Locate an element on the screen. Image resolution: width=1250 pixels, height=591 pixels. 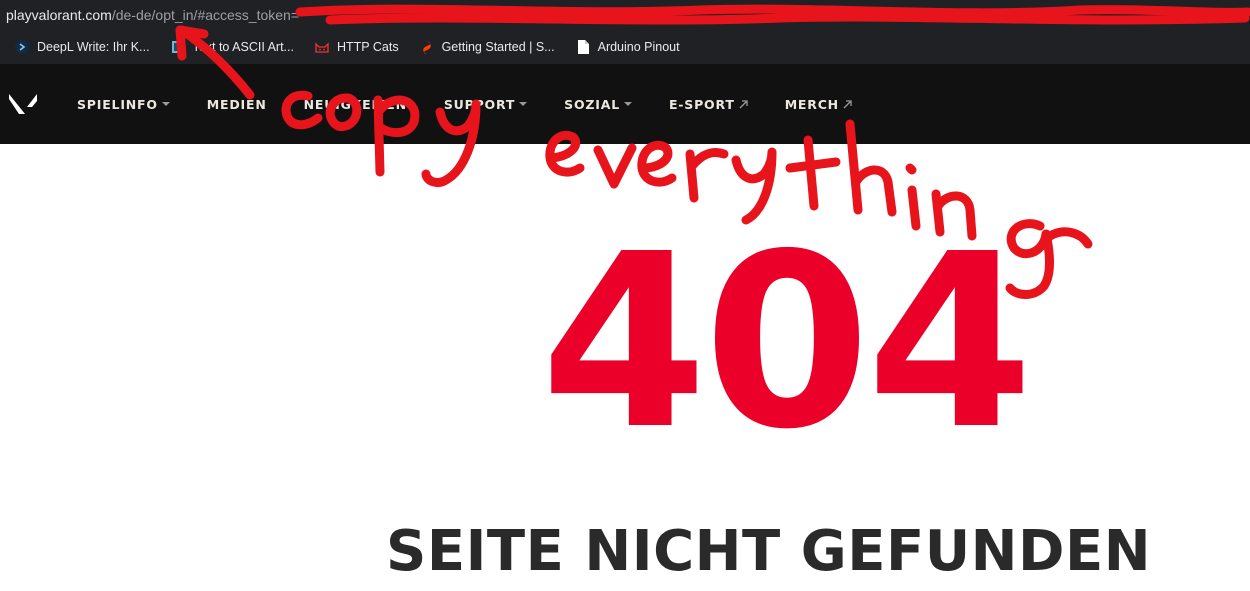
nav-item-medien: MEDIEN is located at coordinates (237, 104).